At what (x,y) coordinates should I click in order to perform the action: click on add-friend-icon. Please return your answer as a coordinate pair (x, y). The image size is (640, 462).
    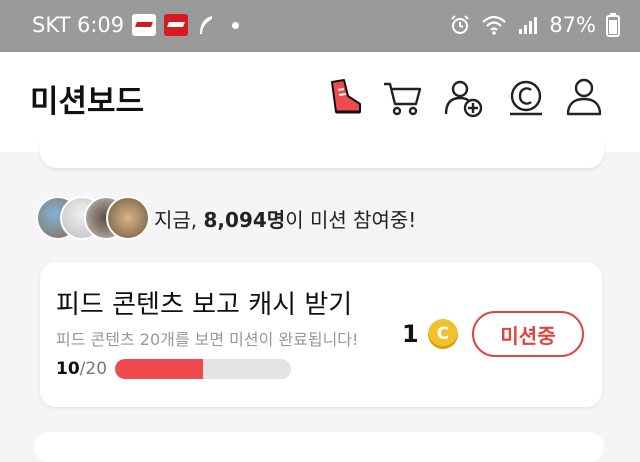
    Looking at the image, I should click on (464, 98).